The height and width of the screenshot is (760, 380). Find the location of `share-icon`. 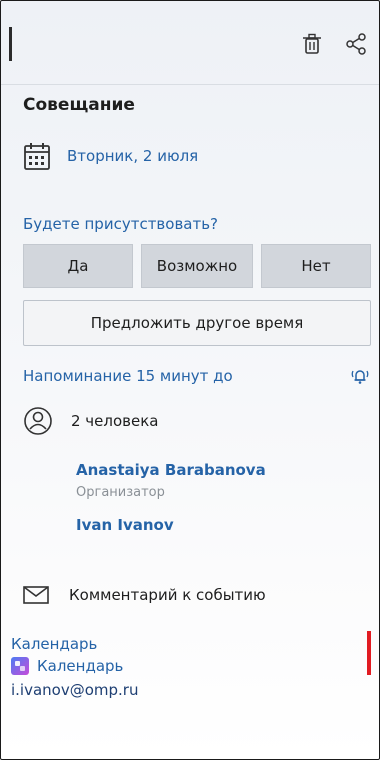

share-icon is located at coordinates (356, 44).